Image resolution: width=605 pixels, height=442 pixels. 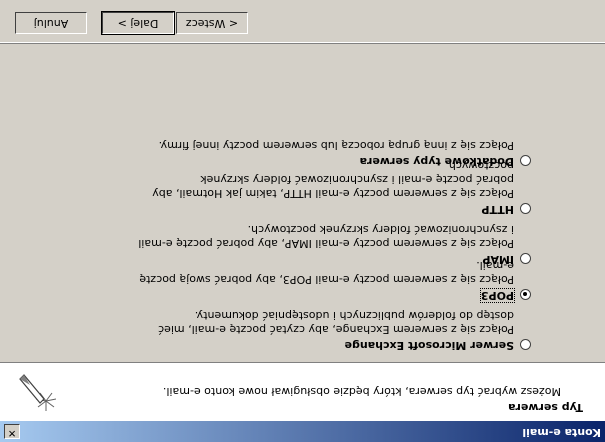 What do you see at coordinates (429, 345) in the screenshot?
I see `option-exchange-label: Serwer Microsoft Exchange` at bounding box center [429, 345].